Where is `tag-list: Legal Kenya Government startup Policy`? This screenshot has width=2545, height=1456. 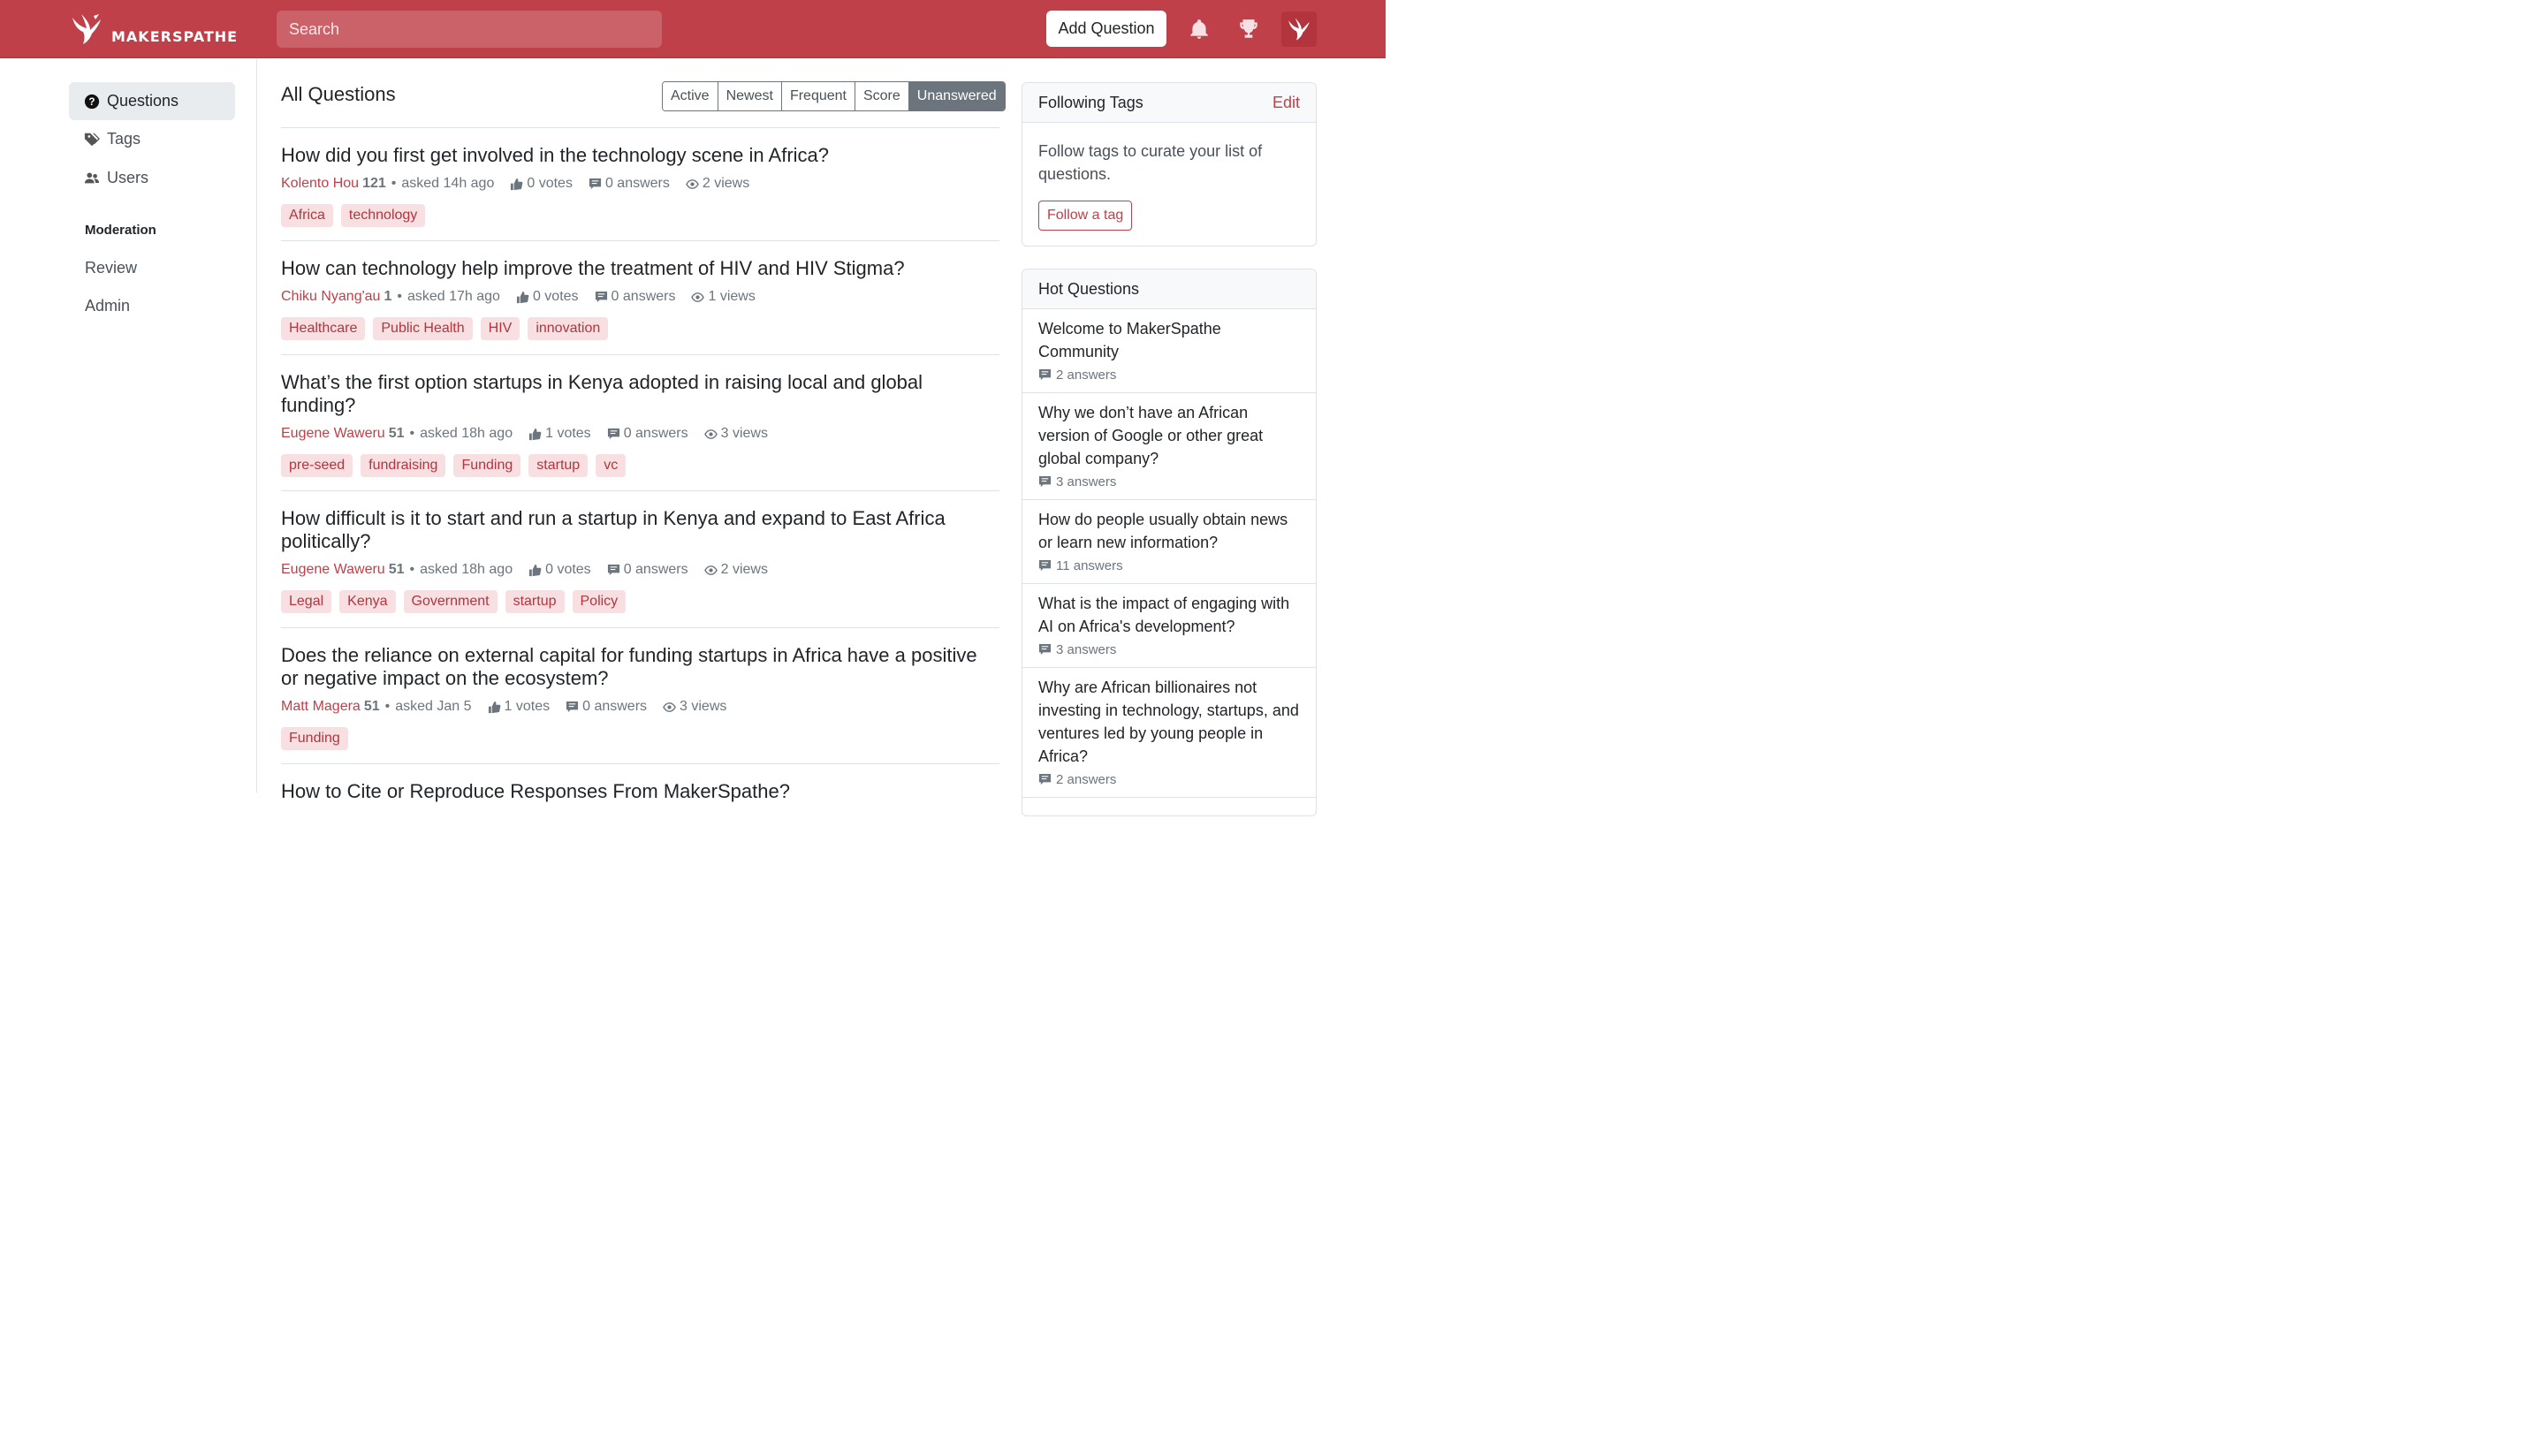
tag-list: Legal Kenya Government startup Policy is located at coordinates (640, 601).